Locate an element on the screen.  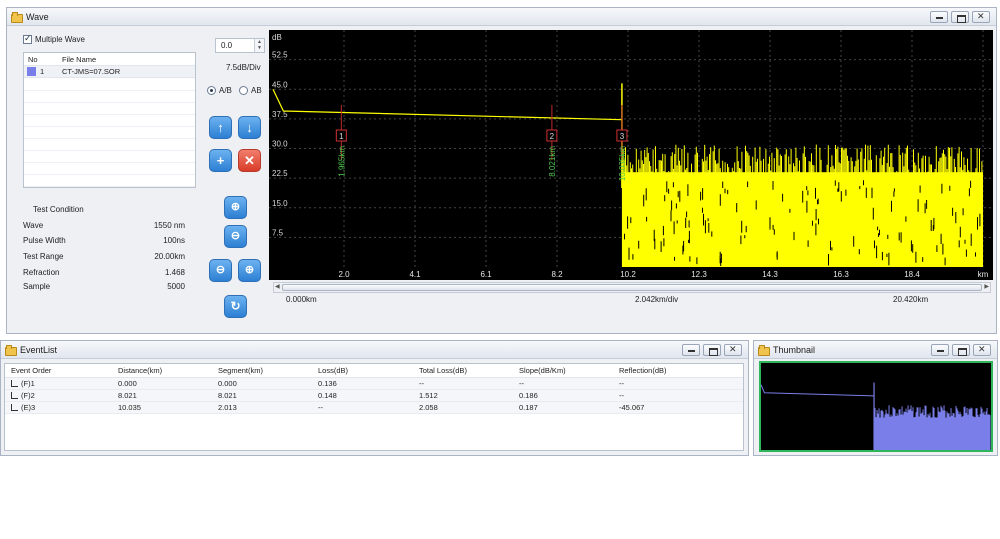
x-tick-label: 10.2 is located at coordinates (628, 274).